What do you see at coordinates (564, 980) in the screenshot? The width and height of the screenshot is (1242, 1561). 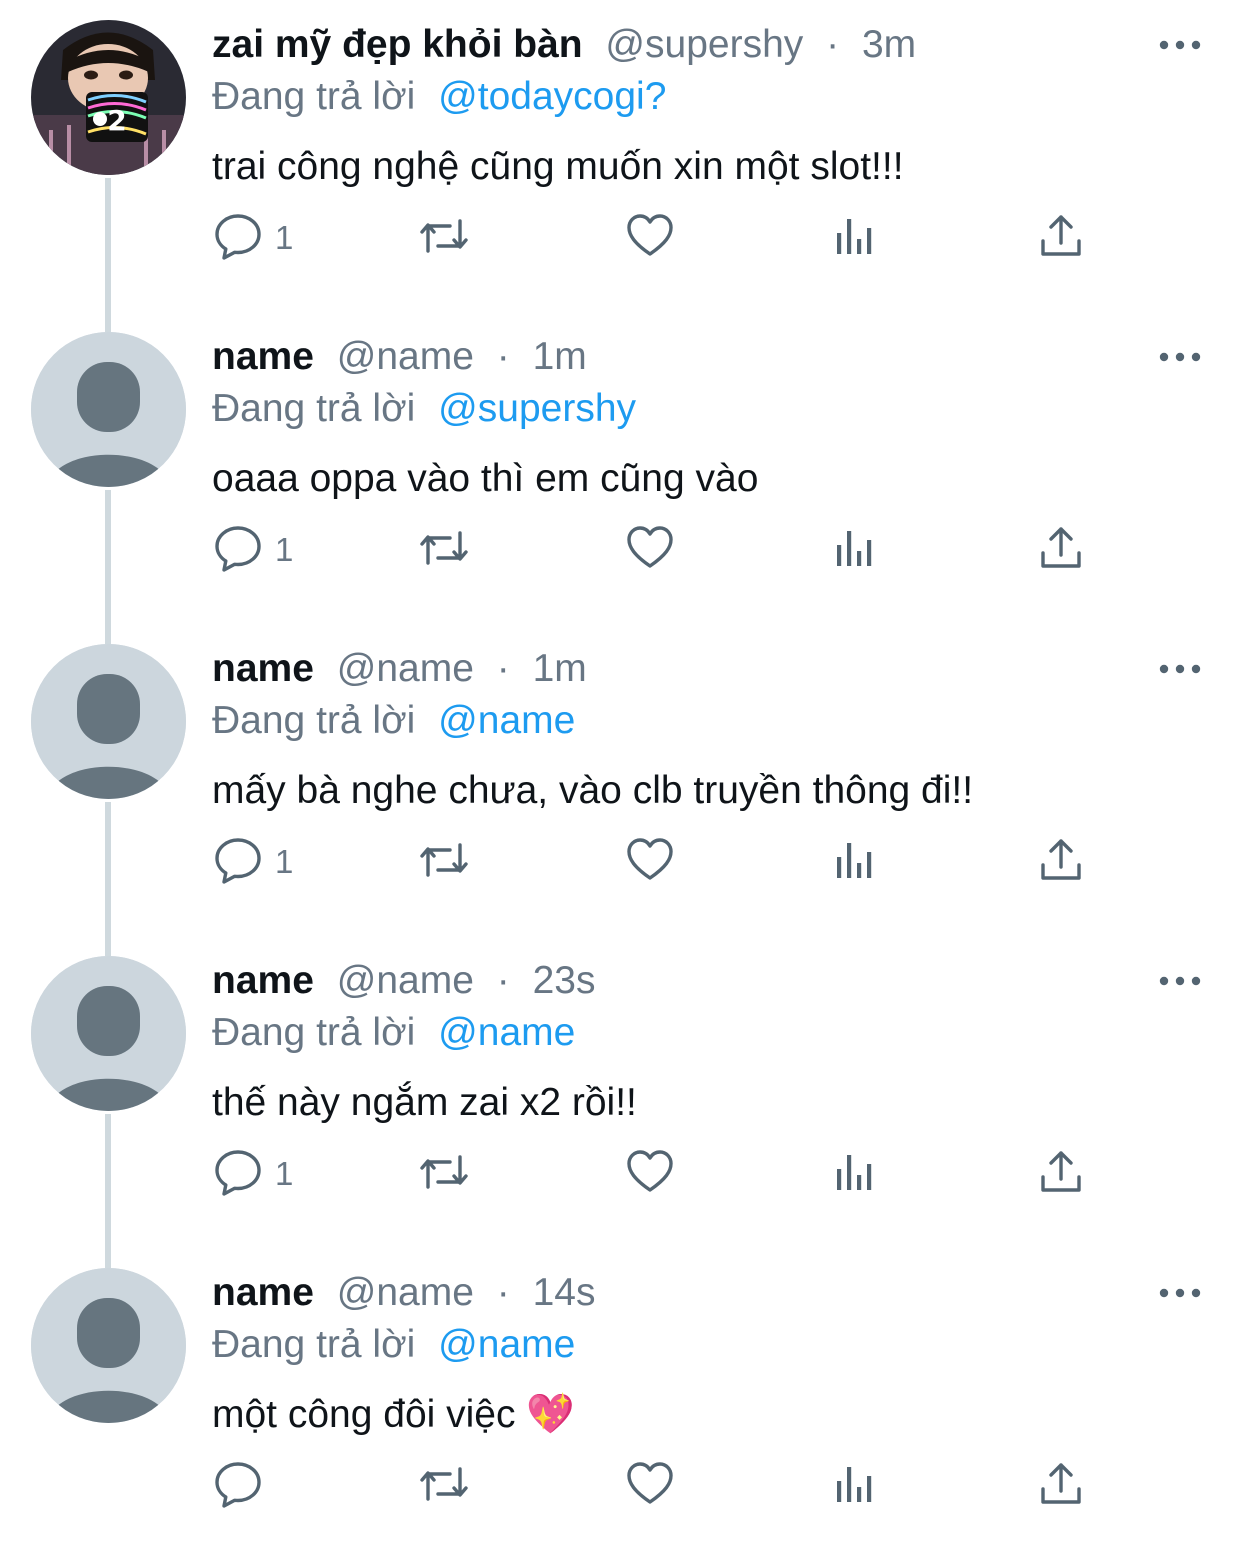 I see `timestamp: 23s` at bounding box center [564, 980].